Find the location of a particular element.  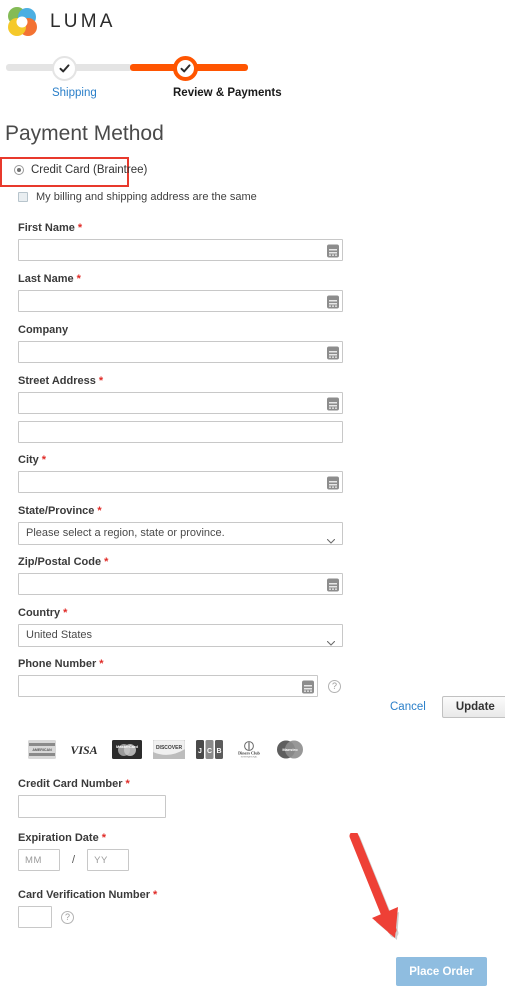

luma-logo-text: LUMA is located at coordinates (83, 21).